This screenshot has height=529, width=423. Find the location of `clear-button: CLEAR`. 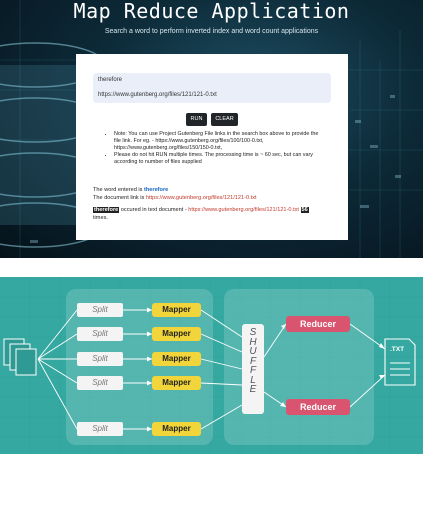

clear-button: CLEAR is located at coordinates (224, 119).